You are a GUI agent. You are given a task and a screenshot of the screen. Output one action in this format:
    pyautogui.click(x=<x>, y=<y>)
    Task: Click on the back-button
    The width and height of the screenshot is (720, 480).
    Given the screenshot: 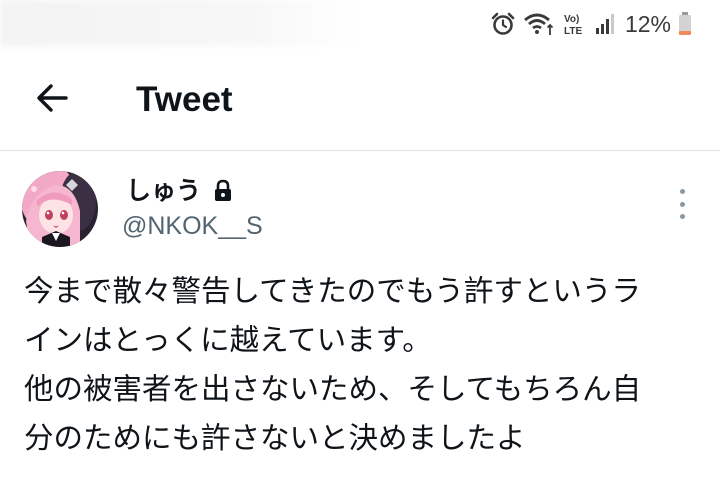 What is the action you would take?
    pyautogui.click(x=52, y=100)
    